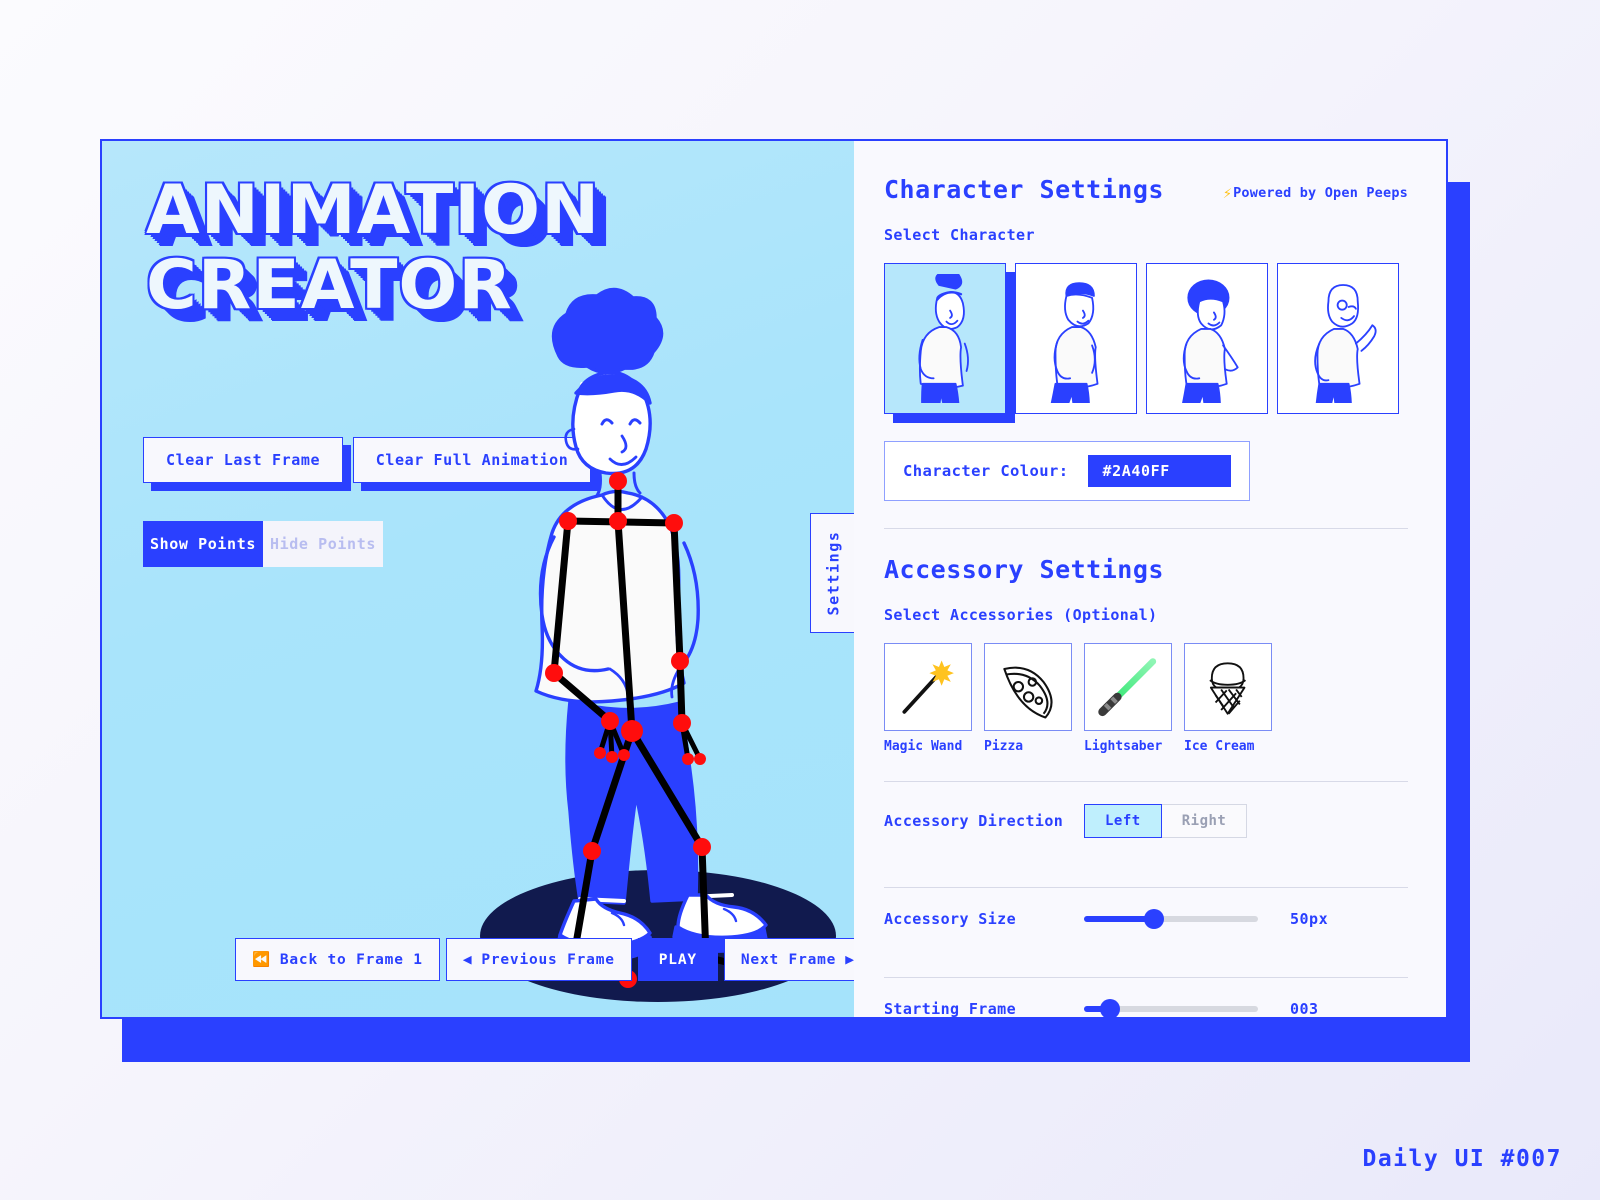  I want to click on accessory-option-pizza: Pizza, so click(1028, 698).